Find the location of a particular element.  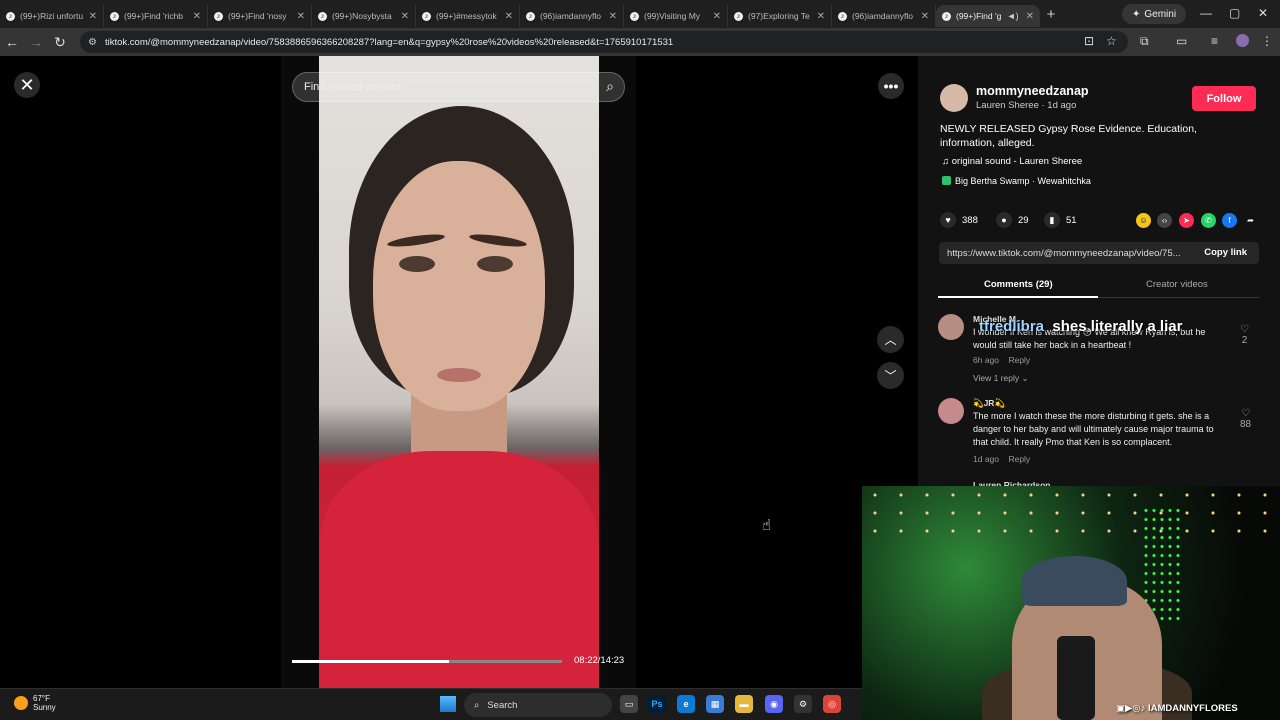

browser-tab: ♪ (99+)Find 'g ◄) ✕ is located at coordinates (988, 16).